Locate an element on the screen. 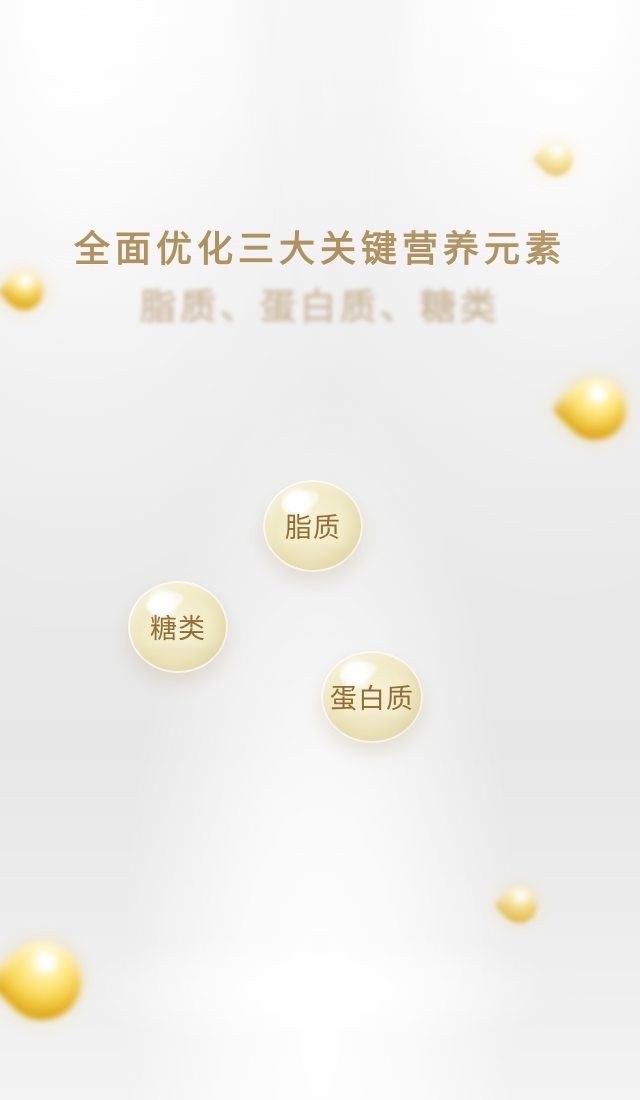 Image resolution: width=640 pixels, height=1100 pixels. nutrient-bubble-sugar: 糖类 is located at coordinates (178, 627).